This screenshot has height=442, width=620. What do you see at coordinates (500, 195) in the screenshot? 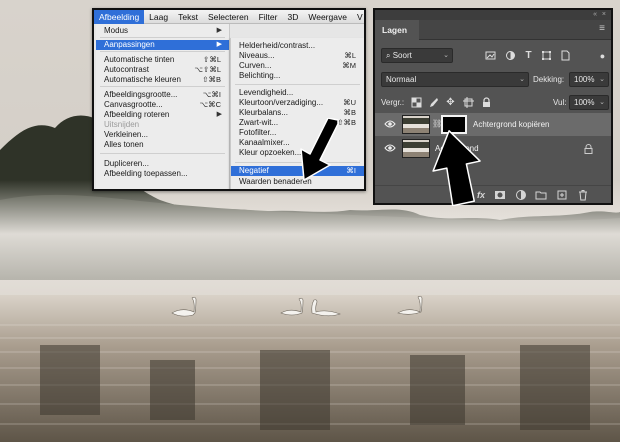
I see `add-mask-icon` at bounding box center [500, 195].